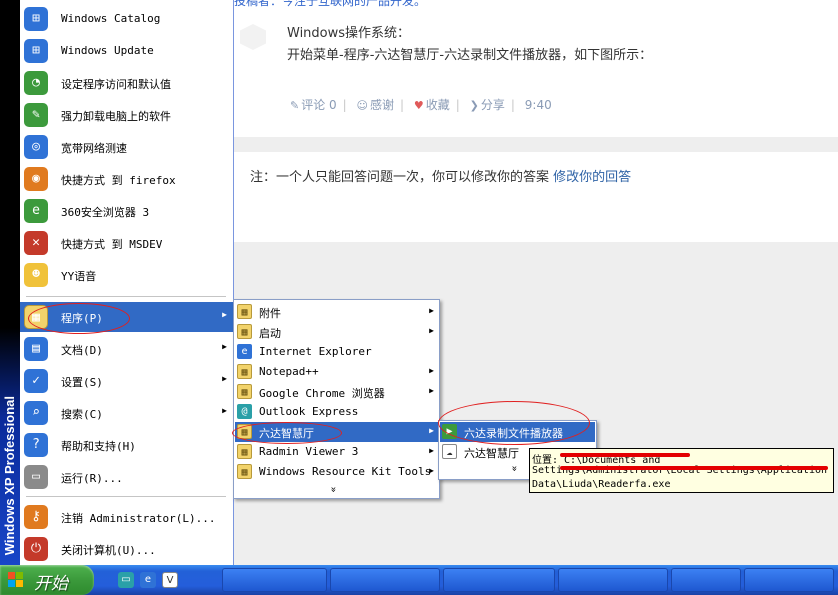 Image resolution: width=838 pixels, height=595 pixels. I want to click on liuda-menu-item-label: 六达智慧厅, so click(491, 453).